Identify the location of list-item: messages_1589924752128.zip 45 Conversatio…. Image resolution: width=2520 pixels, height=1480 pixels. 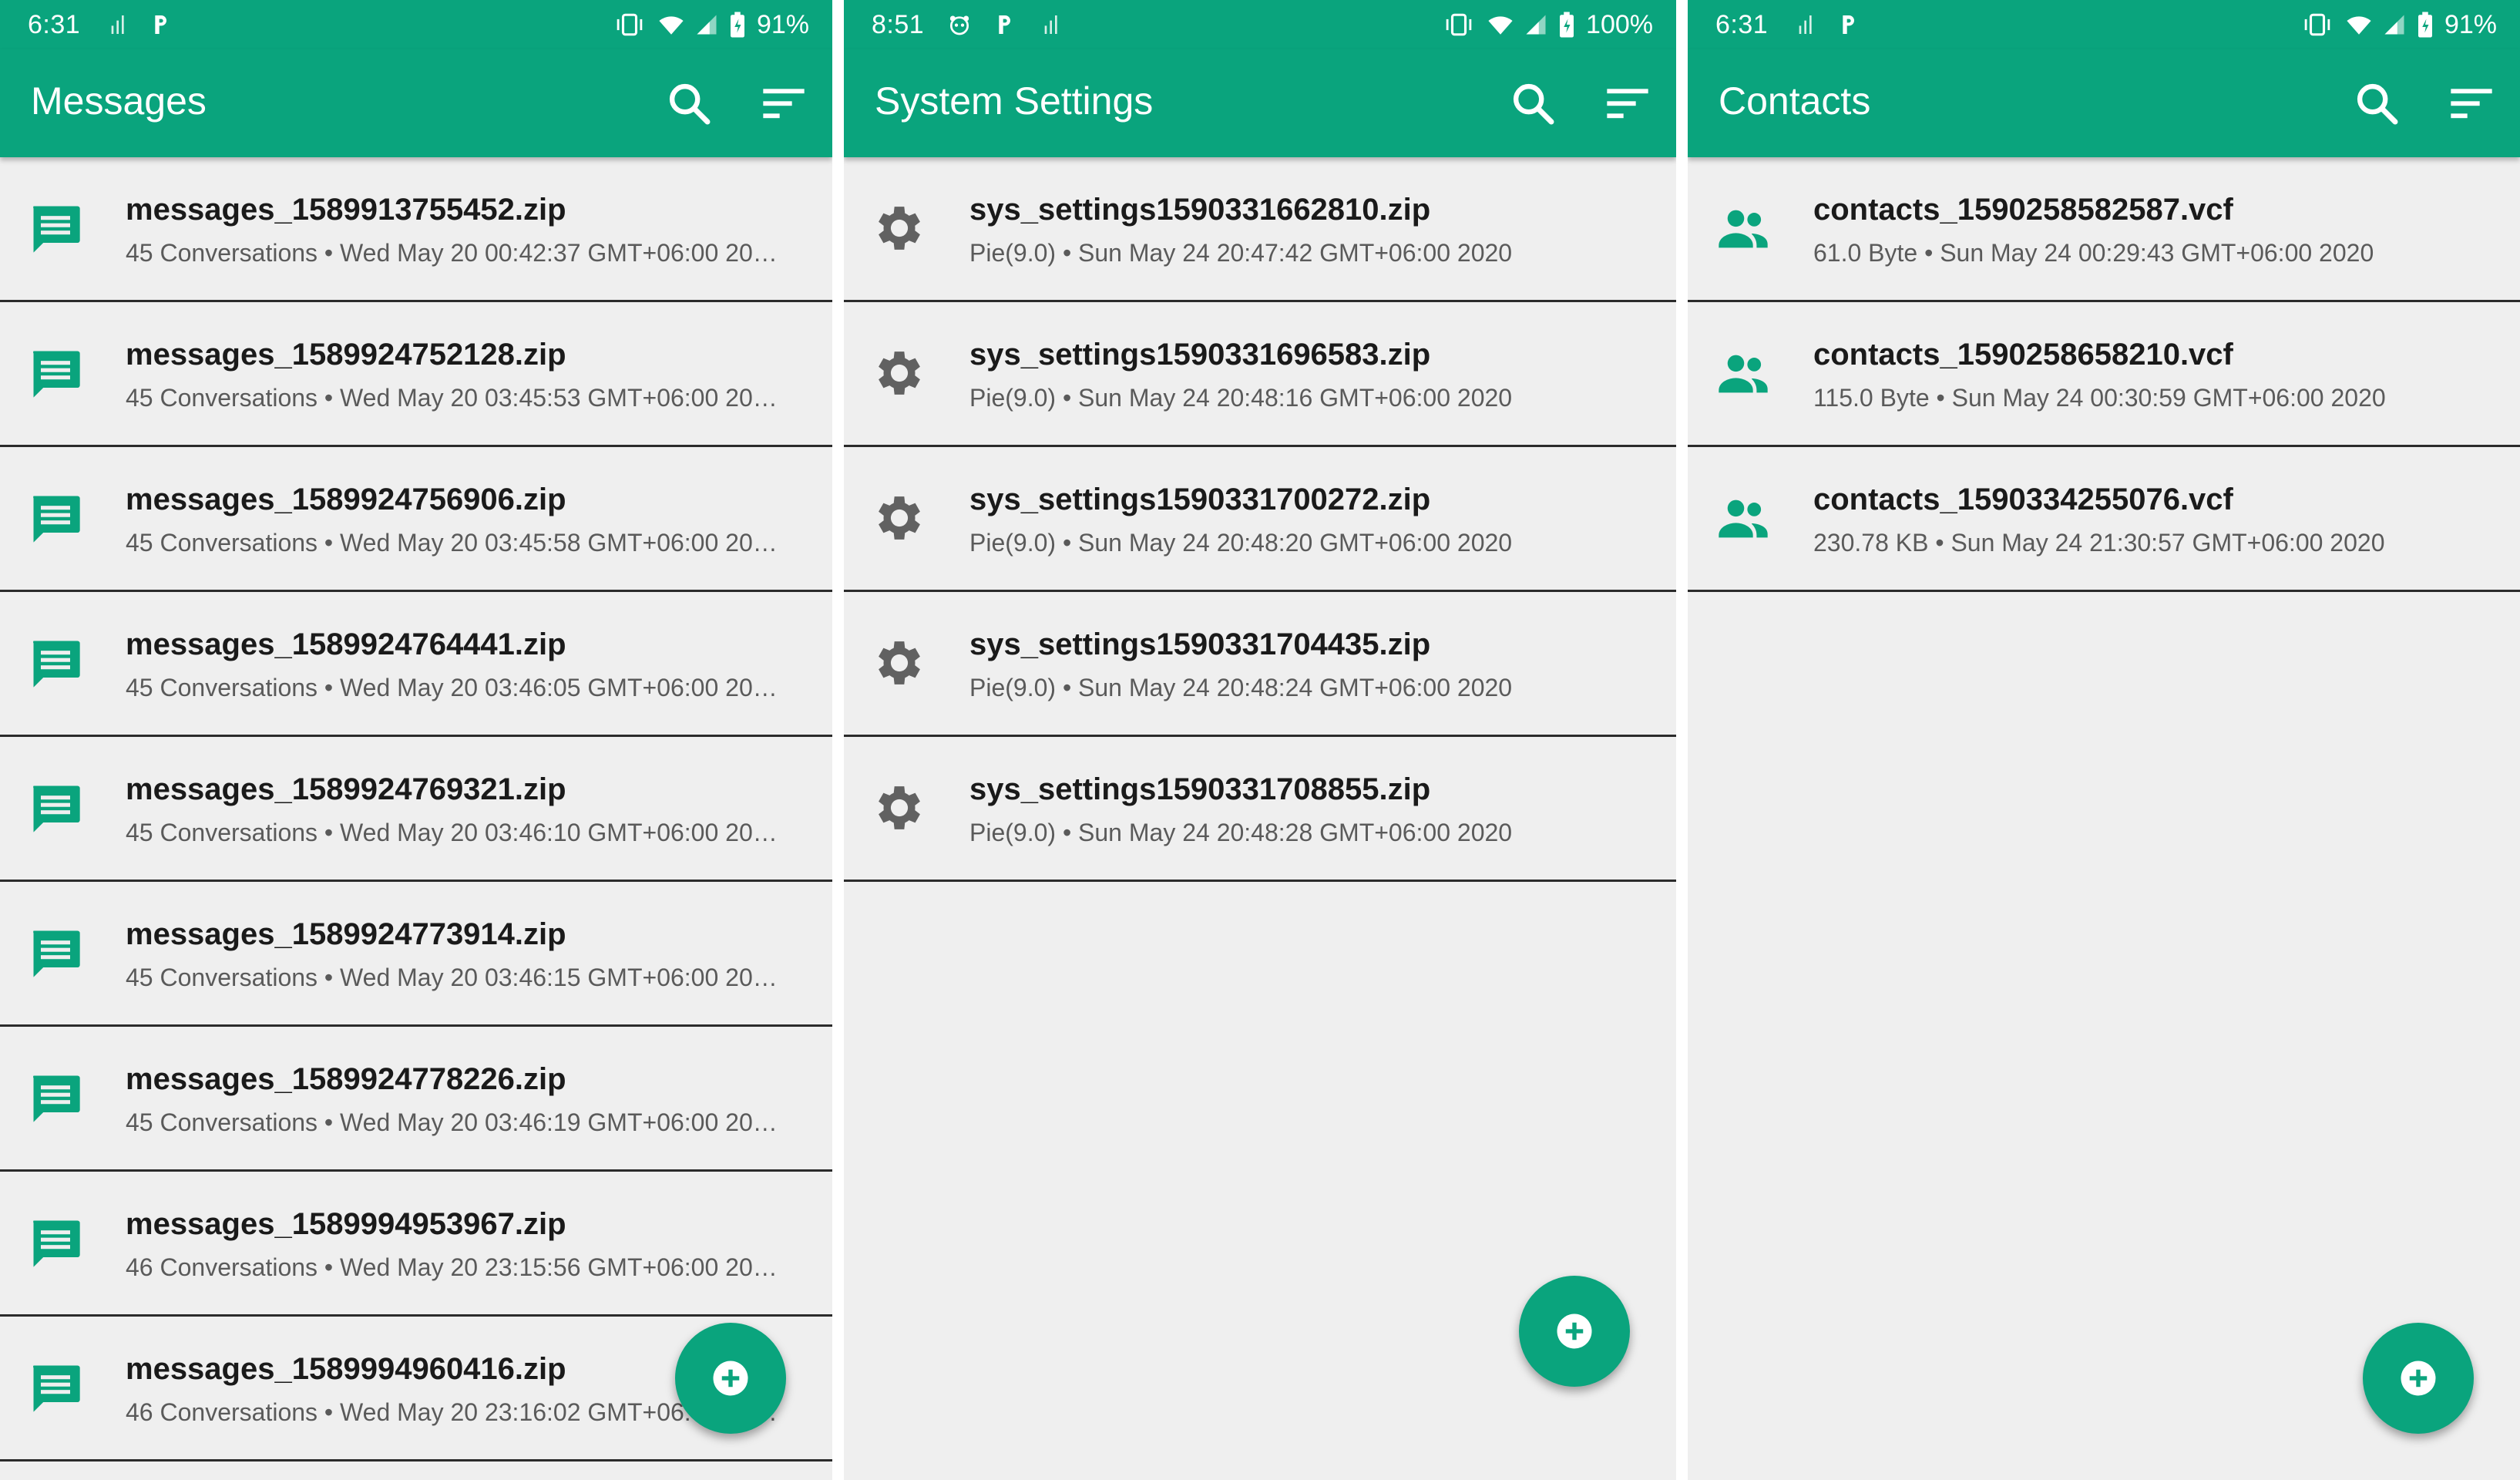
(416, 375).